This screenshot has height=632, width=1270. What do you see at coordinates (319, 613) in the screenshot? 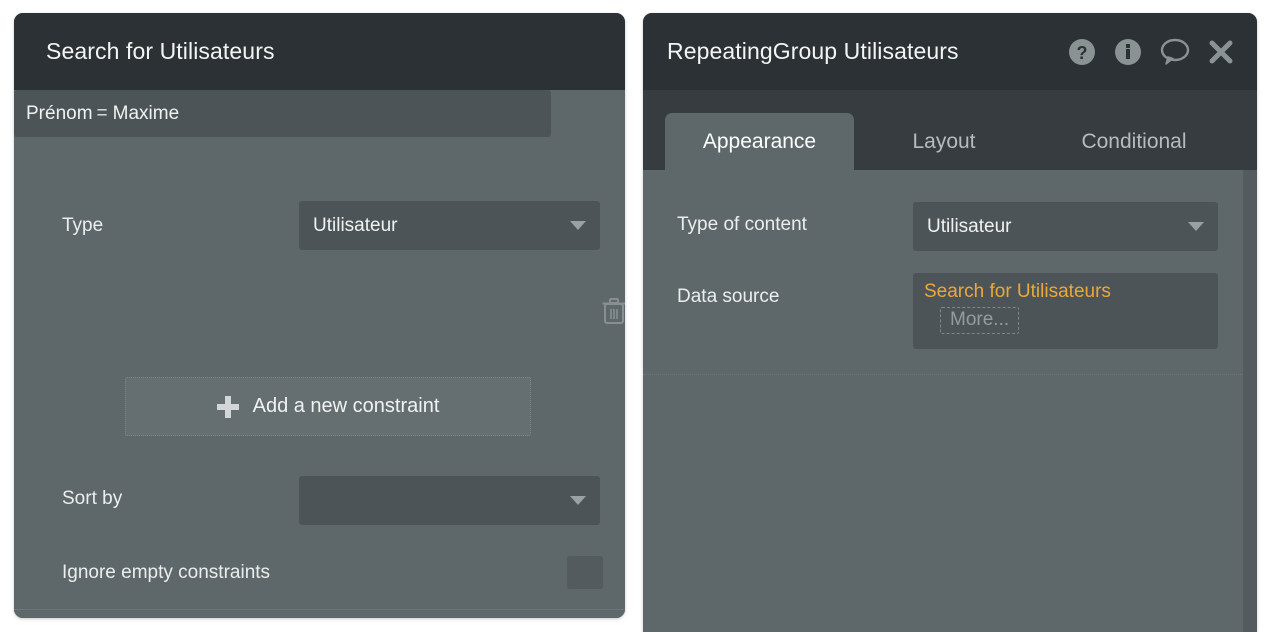
I see `search-panel-footer: Close Delete` at bounding box center [319, 613].